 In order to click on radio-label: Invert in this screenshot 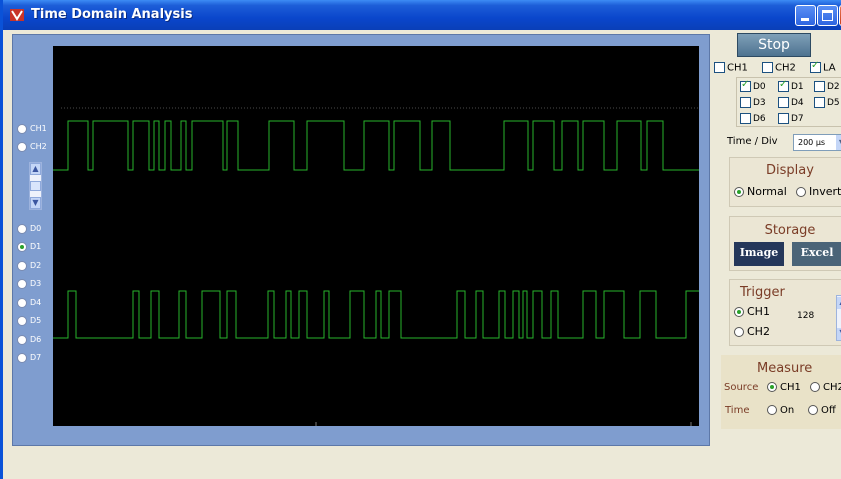, I will do `click(825, 191)`.